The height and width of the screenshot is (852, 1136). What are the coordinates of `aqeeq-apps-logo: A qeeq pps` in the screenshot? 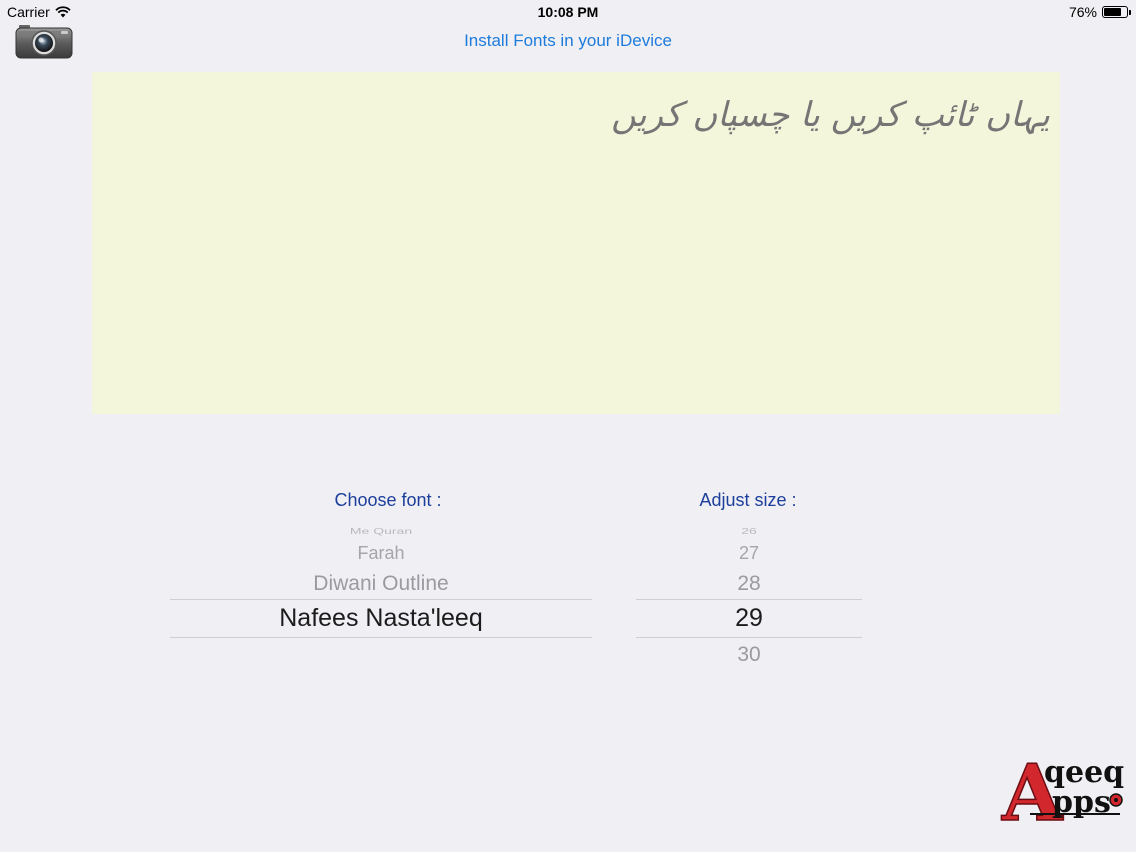 It's located at (1064, 793).